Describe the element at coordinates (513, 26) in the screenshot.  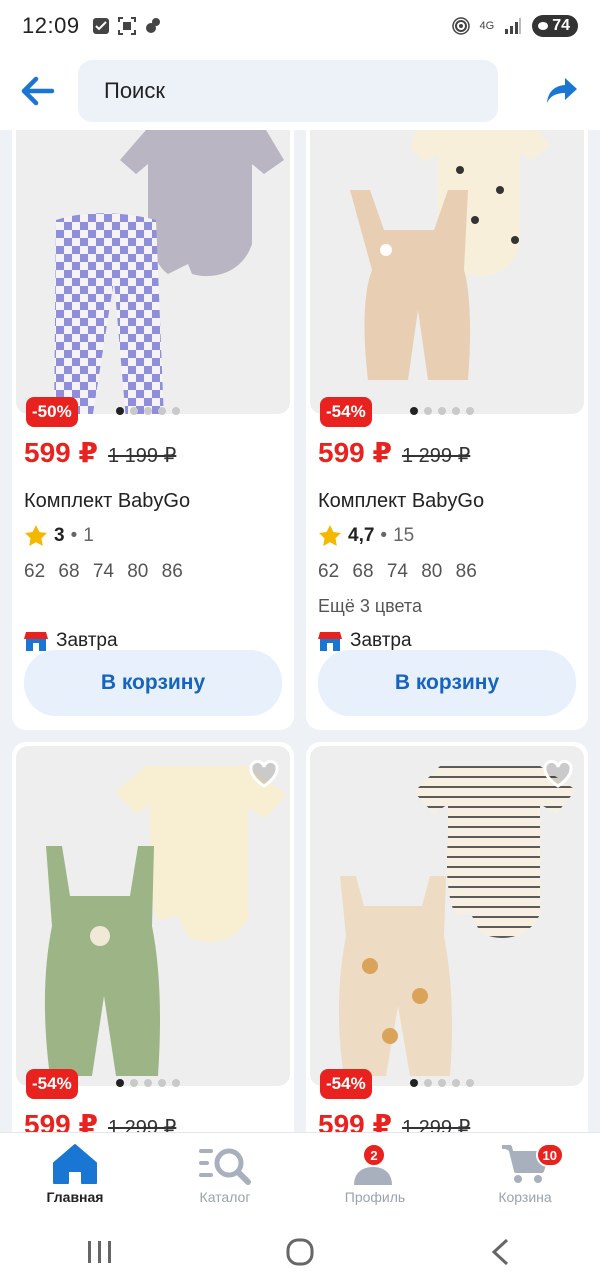
I see `signal-icon` at that location.